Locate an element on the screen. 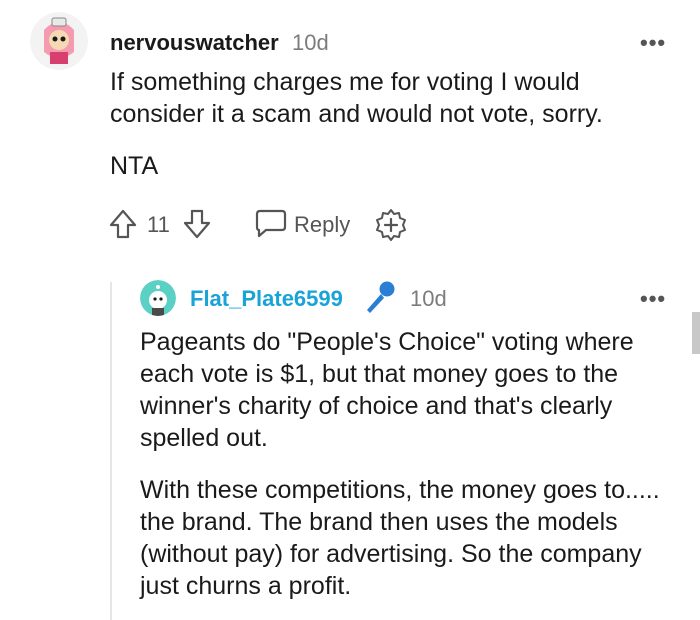 The image size is (700, 620). reply-label: Reply is located at coordinates (322, 224).